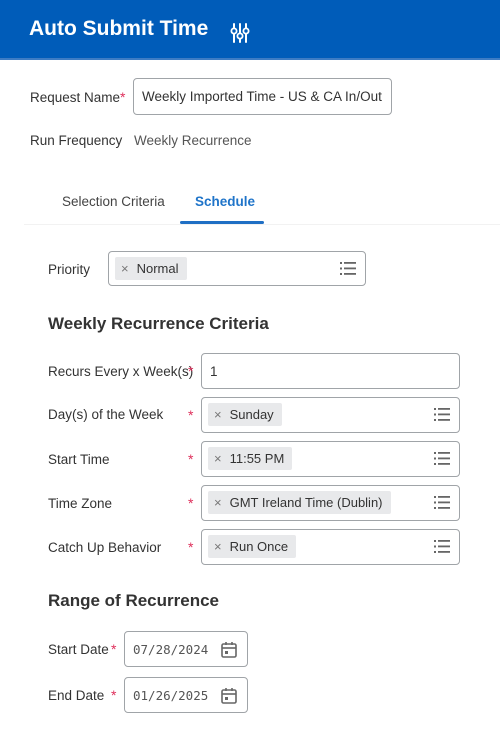 The height and width of the screenshot is (736, 500). What do you see at coordinates (133, 600) in the screenshot?
I see `range-of-recurrence-heading: Range of Recurrence` at bounding box center [133, 600].